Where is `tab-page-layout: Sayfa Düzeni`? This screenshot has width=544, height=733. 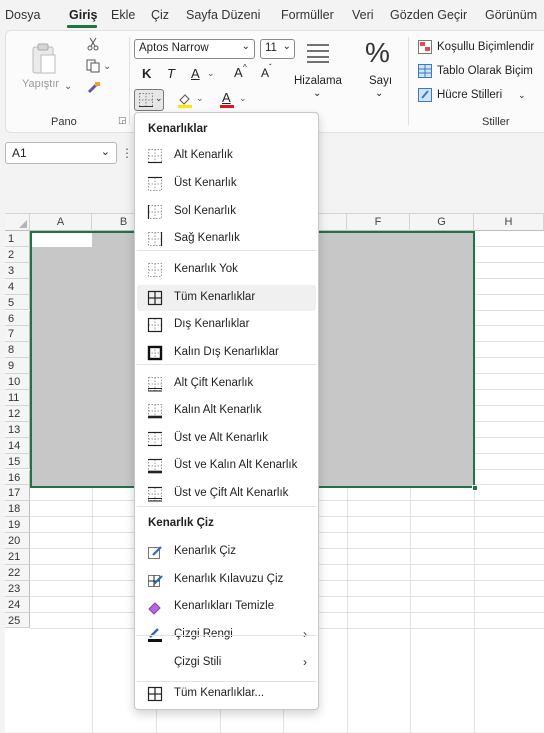
tab-page-layout: Sayfa Düzeni is located at coordinates (223, 15).